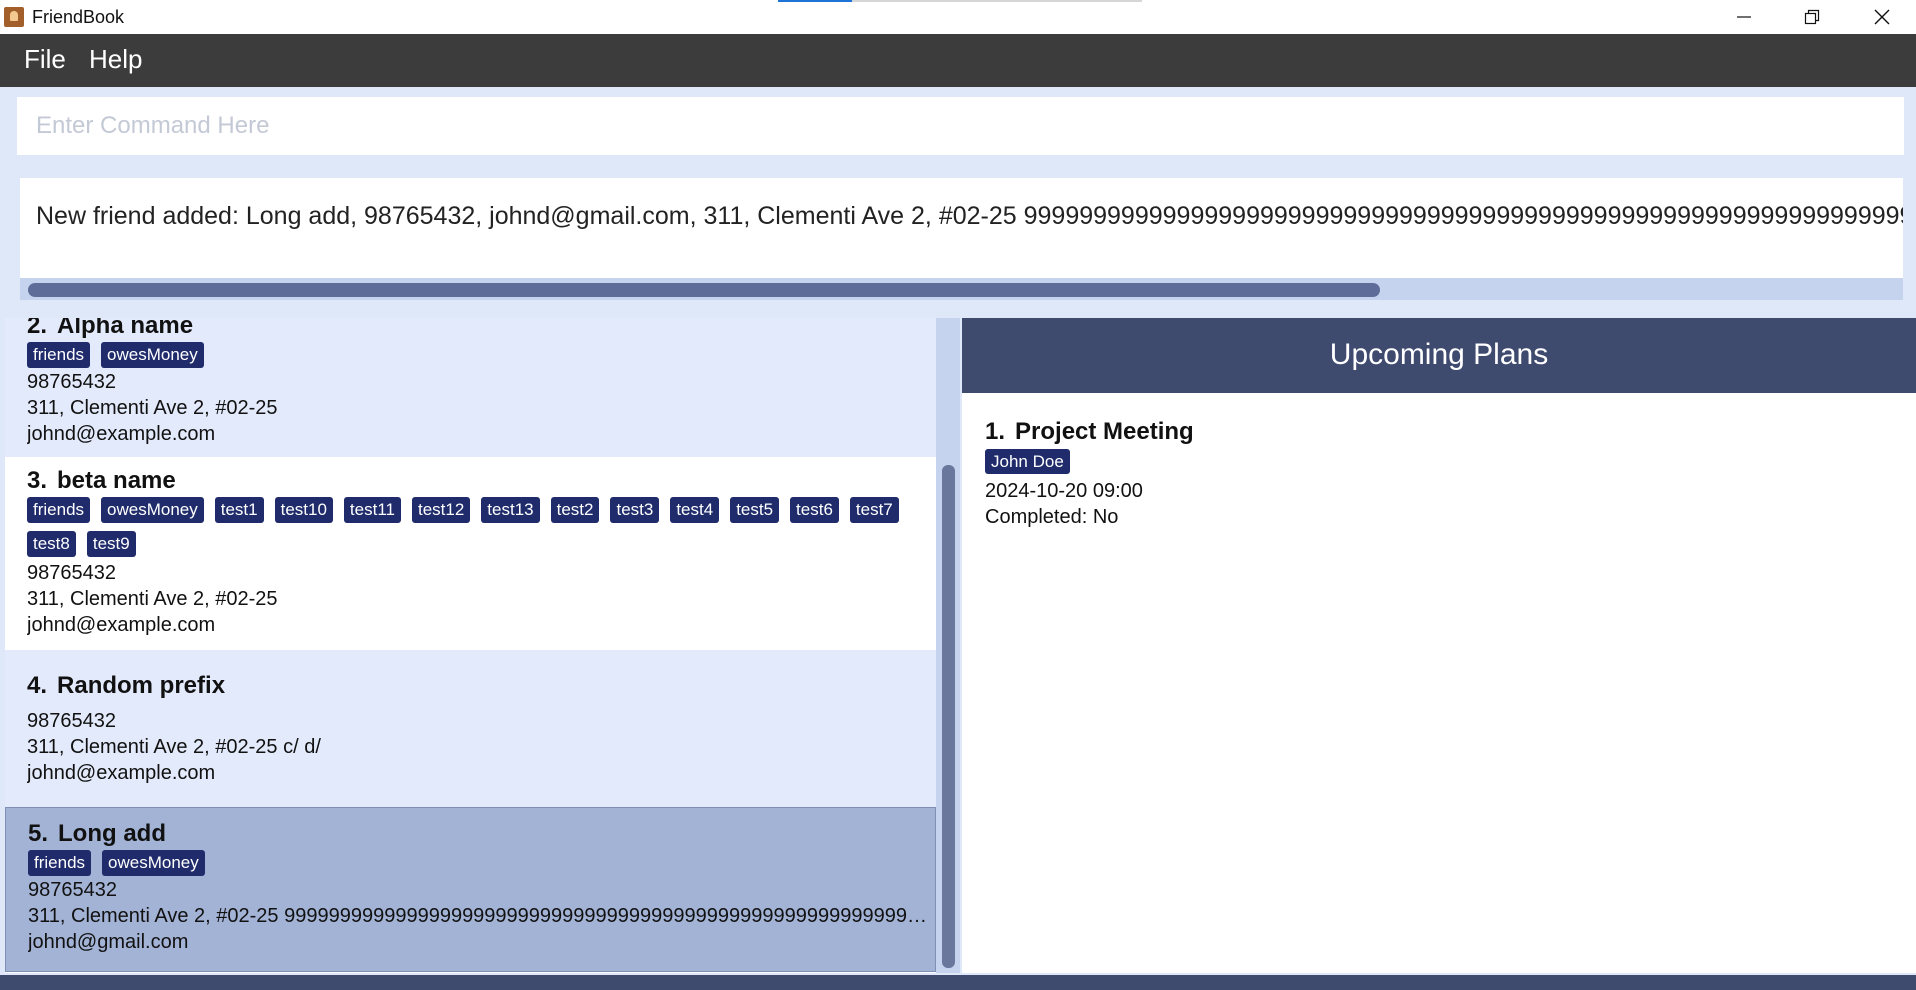 This screenshot has height=990, width=1916. What do you see at coordinates (37, 480) in the screenshot?
I see `person-index: 3.` at bounding box center [37, 480].